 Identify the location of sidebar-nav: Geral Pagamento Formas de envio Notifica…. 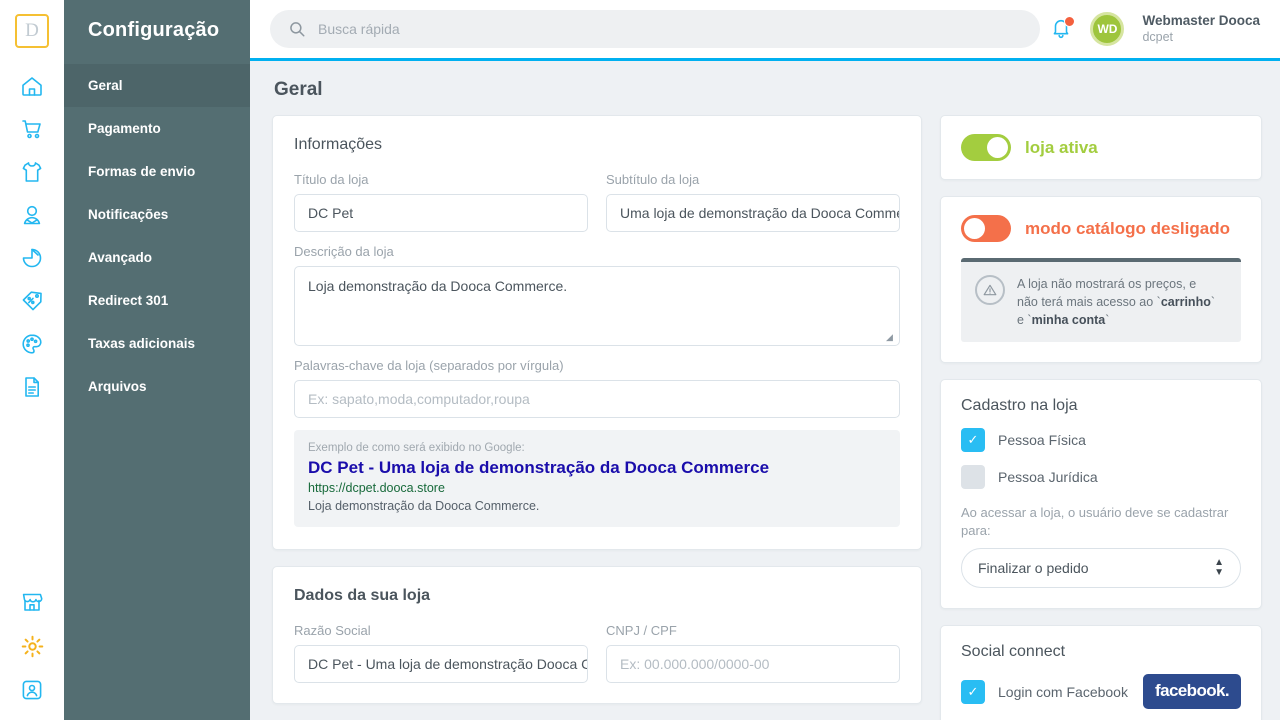
(157, 236).